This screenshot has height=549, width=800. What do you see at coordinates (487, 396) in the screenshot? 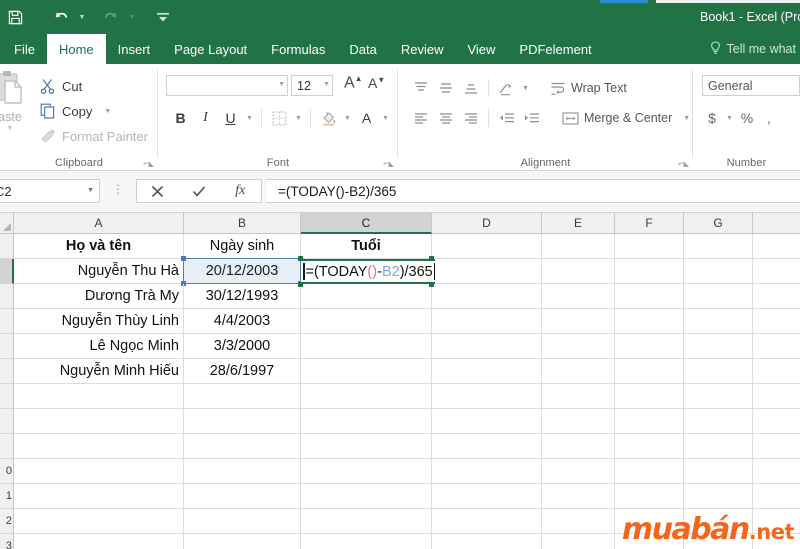
I see `cell-D7` at bounding box center [487, 396].